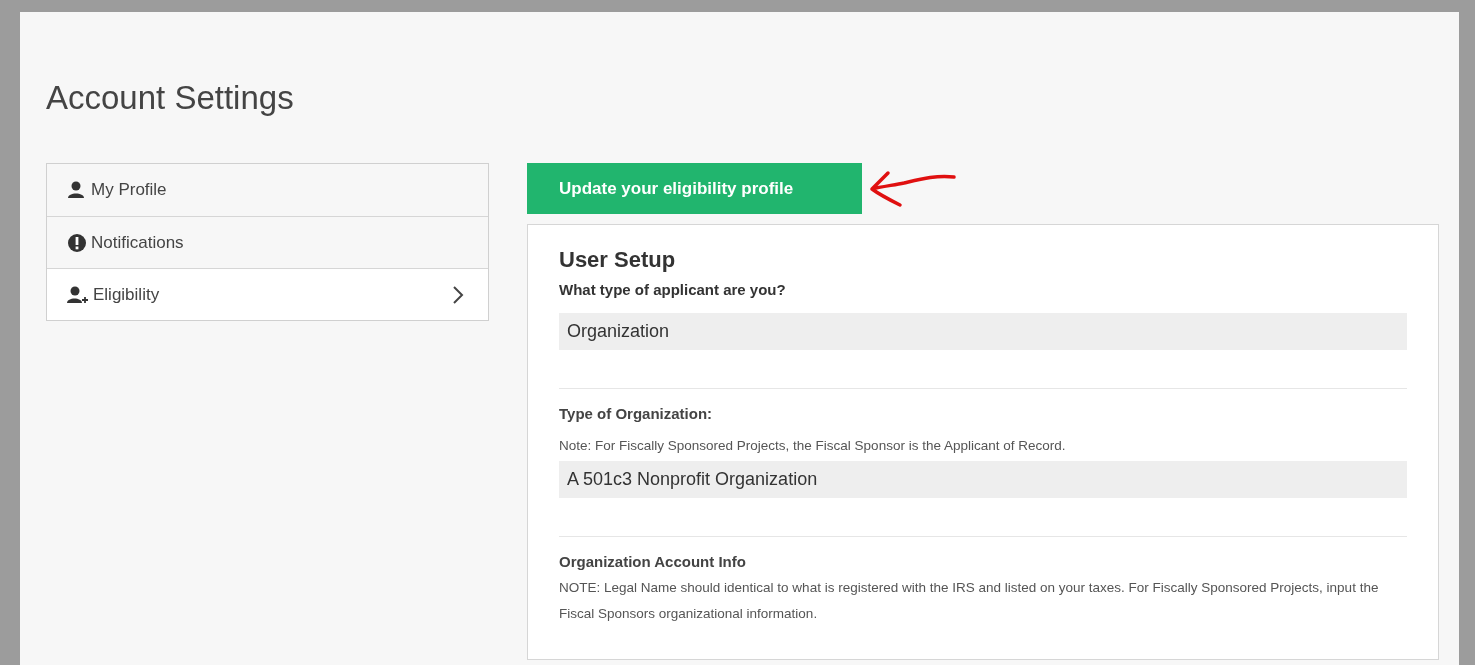 The width and height of the screenshot is (1475, 665). What do you see at coordinates (653, 562) in the screenshot?
I see `field-label: Organization Account Info` at bounding box center [653, 562].